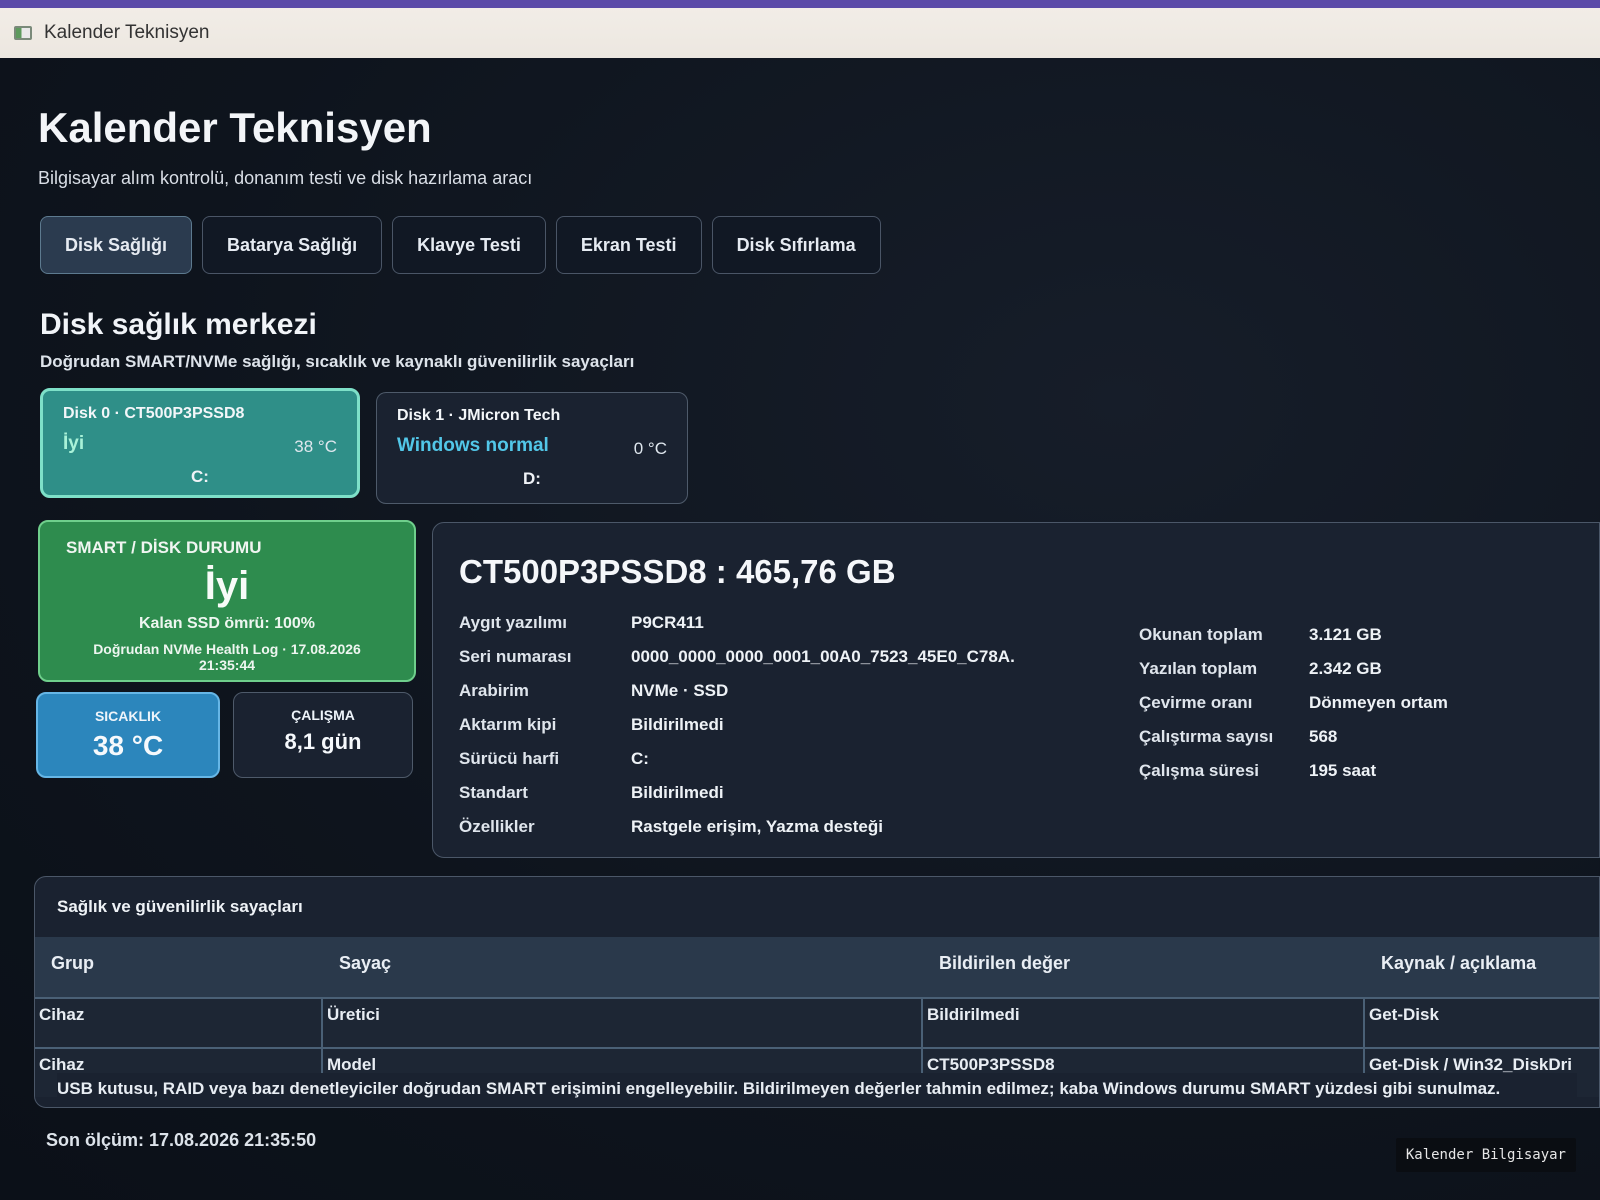 The image size is (1600, 1200). Describe the element at coordinates (509, 758) in the screenshot. I see `detail-key: Sürücü harfi` at that location.